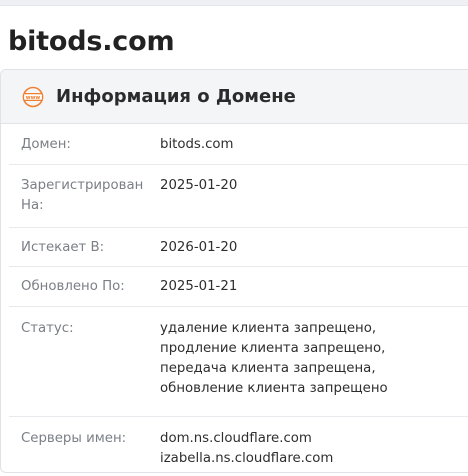 Image resolution: width=468 pixels, height=476 pixels. Describe the element at coordinates (46, 144) in the screenshot. I see `row-label: Домен:` at that location.